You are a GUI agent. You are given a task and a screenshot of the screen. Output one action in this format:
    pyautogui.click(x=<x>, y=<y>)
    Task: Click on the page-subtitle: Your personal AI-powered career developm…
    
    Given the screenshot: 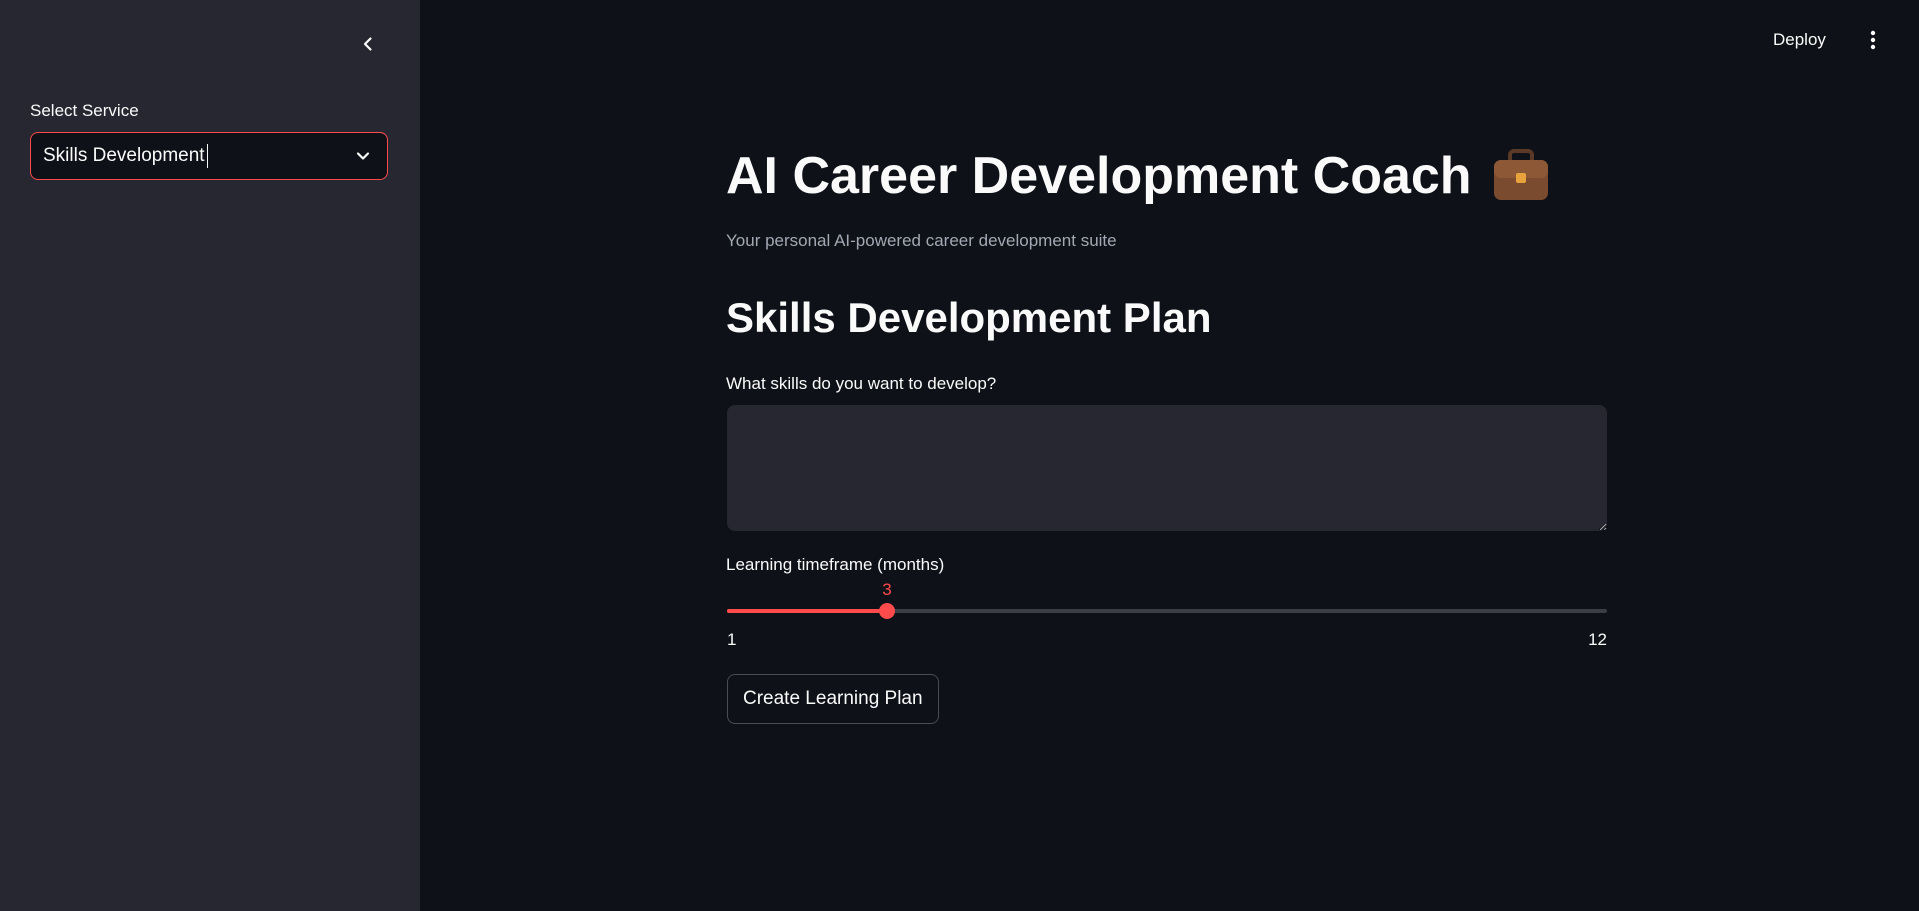 What is the action you would take?
    pyautogui.click(x=921, y=240)
    